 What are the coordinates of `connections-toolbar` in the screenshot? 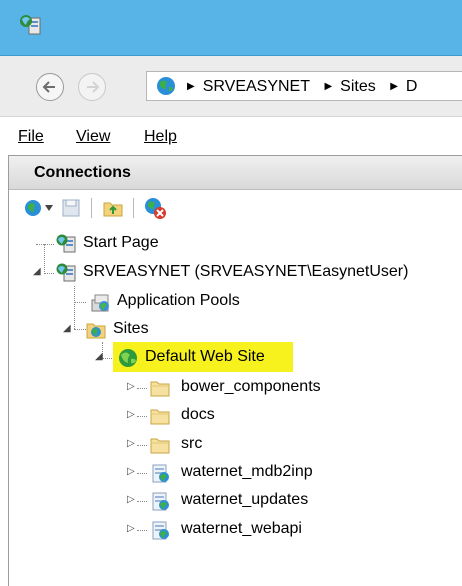 It's located at (235, 209).